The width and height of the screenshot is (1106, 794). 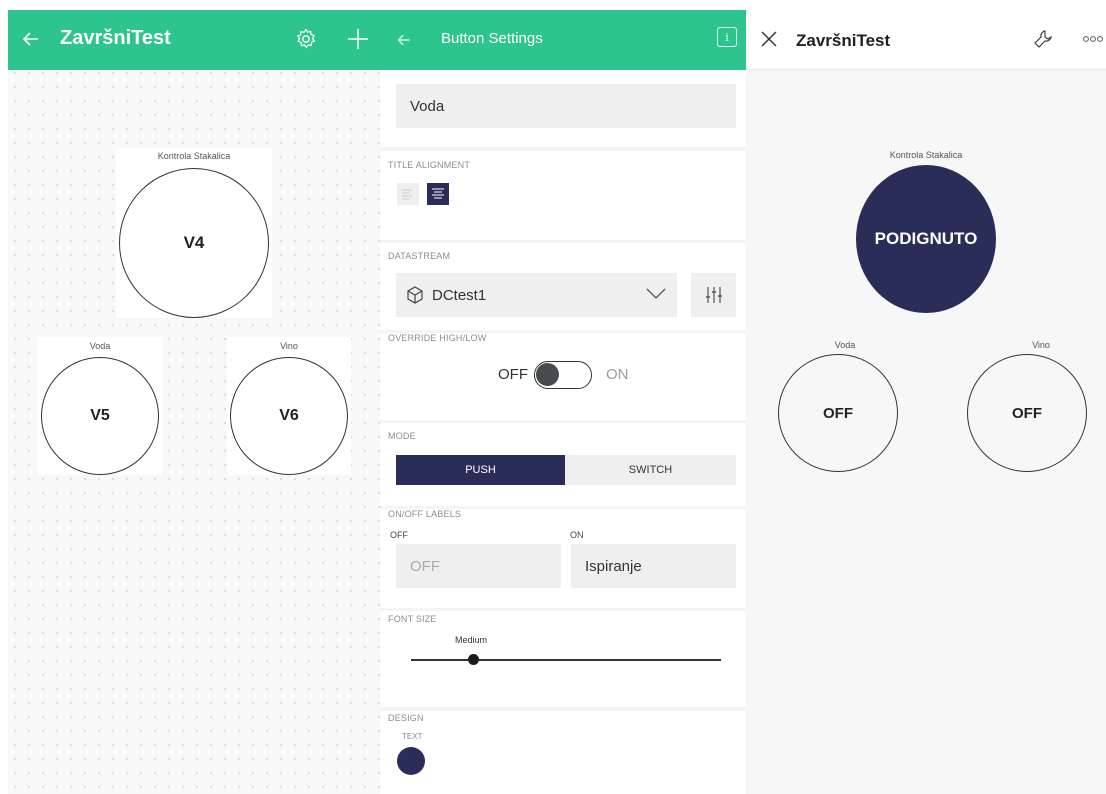 What do you see at coordinates (769, 39) in the screenshot?
I see `close-icon` at bounding box center [769, 39].